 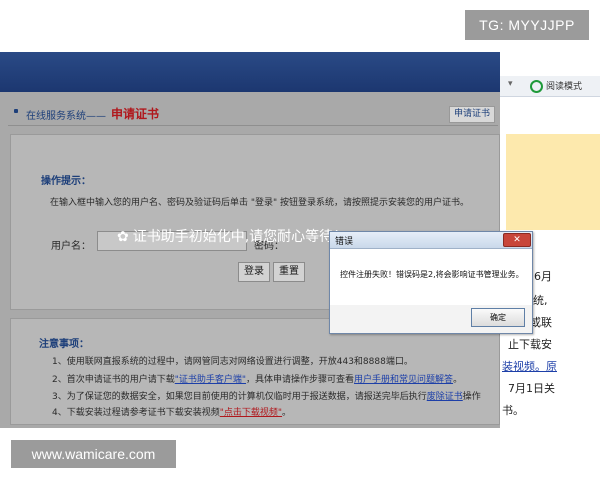 What do you see at coordinates (403, 380) in the screenshot?
I see `user-manual-link: 用户手册和常见问题解答` at bounding box center [403, 380].